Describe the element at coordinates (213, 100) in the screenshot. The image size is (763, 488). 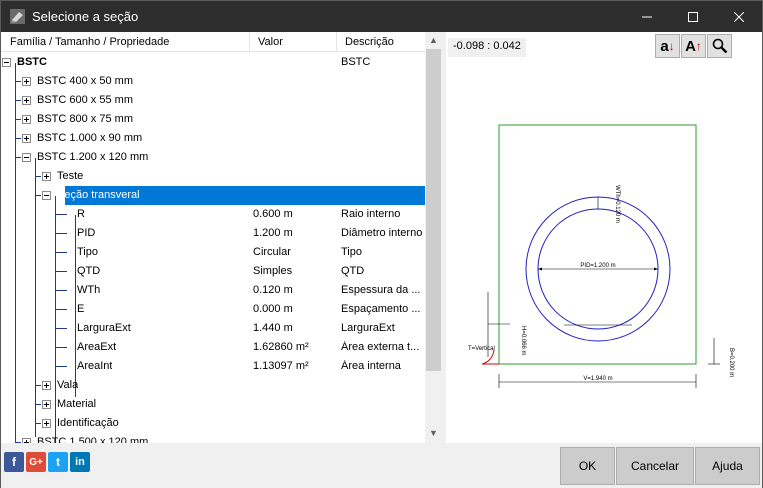
I see `tree-row: BSTC 600 x 55 mm` at that location.